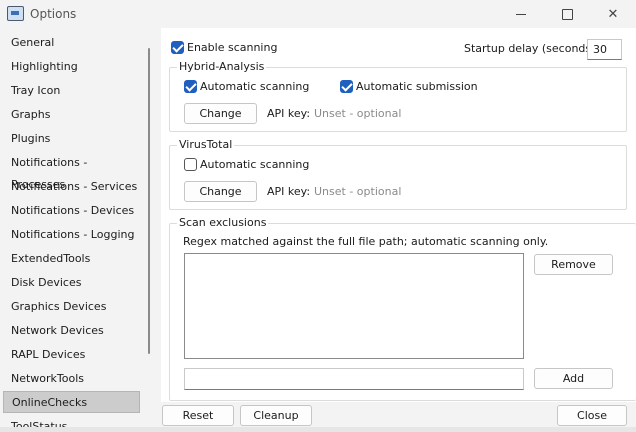 This screenshot has width=636, height=432. I want to click on app-icon, so click(15, 13).